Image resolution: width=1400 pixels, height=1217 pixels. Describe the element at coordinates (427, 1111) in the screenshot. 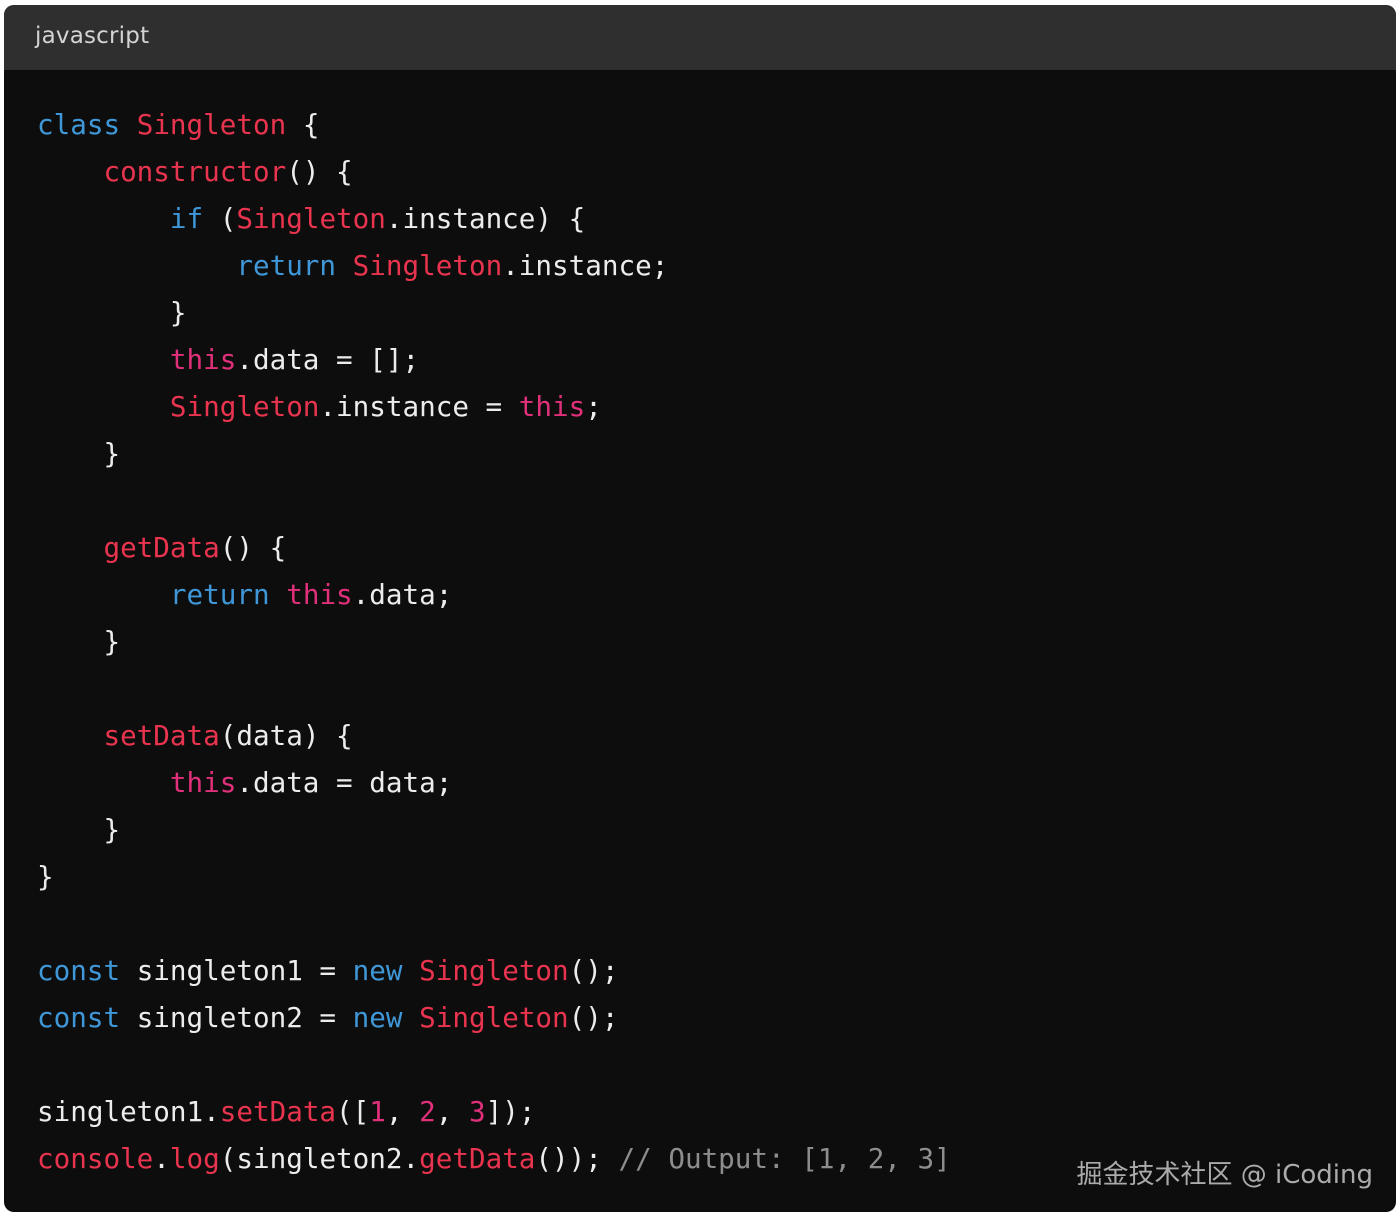

I see `code-token: 2` at that location.